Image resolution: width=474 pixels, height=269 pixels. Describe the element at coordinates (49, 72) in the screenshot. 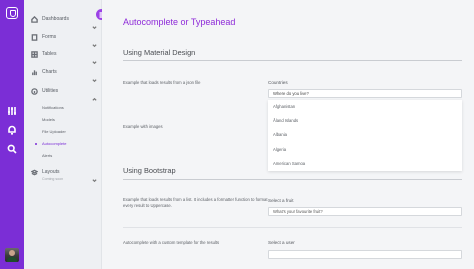

I see `sidebar-item-label: Charts` at that location.